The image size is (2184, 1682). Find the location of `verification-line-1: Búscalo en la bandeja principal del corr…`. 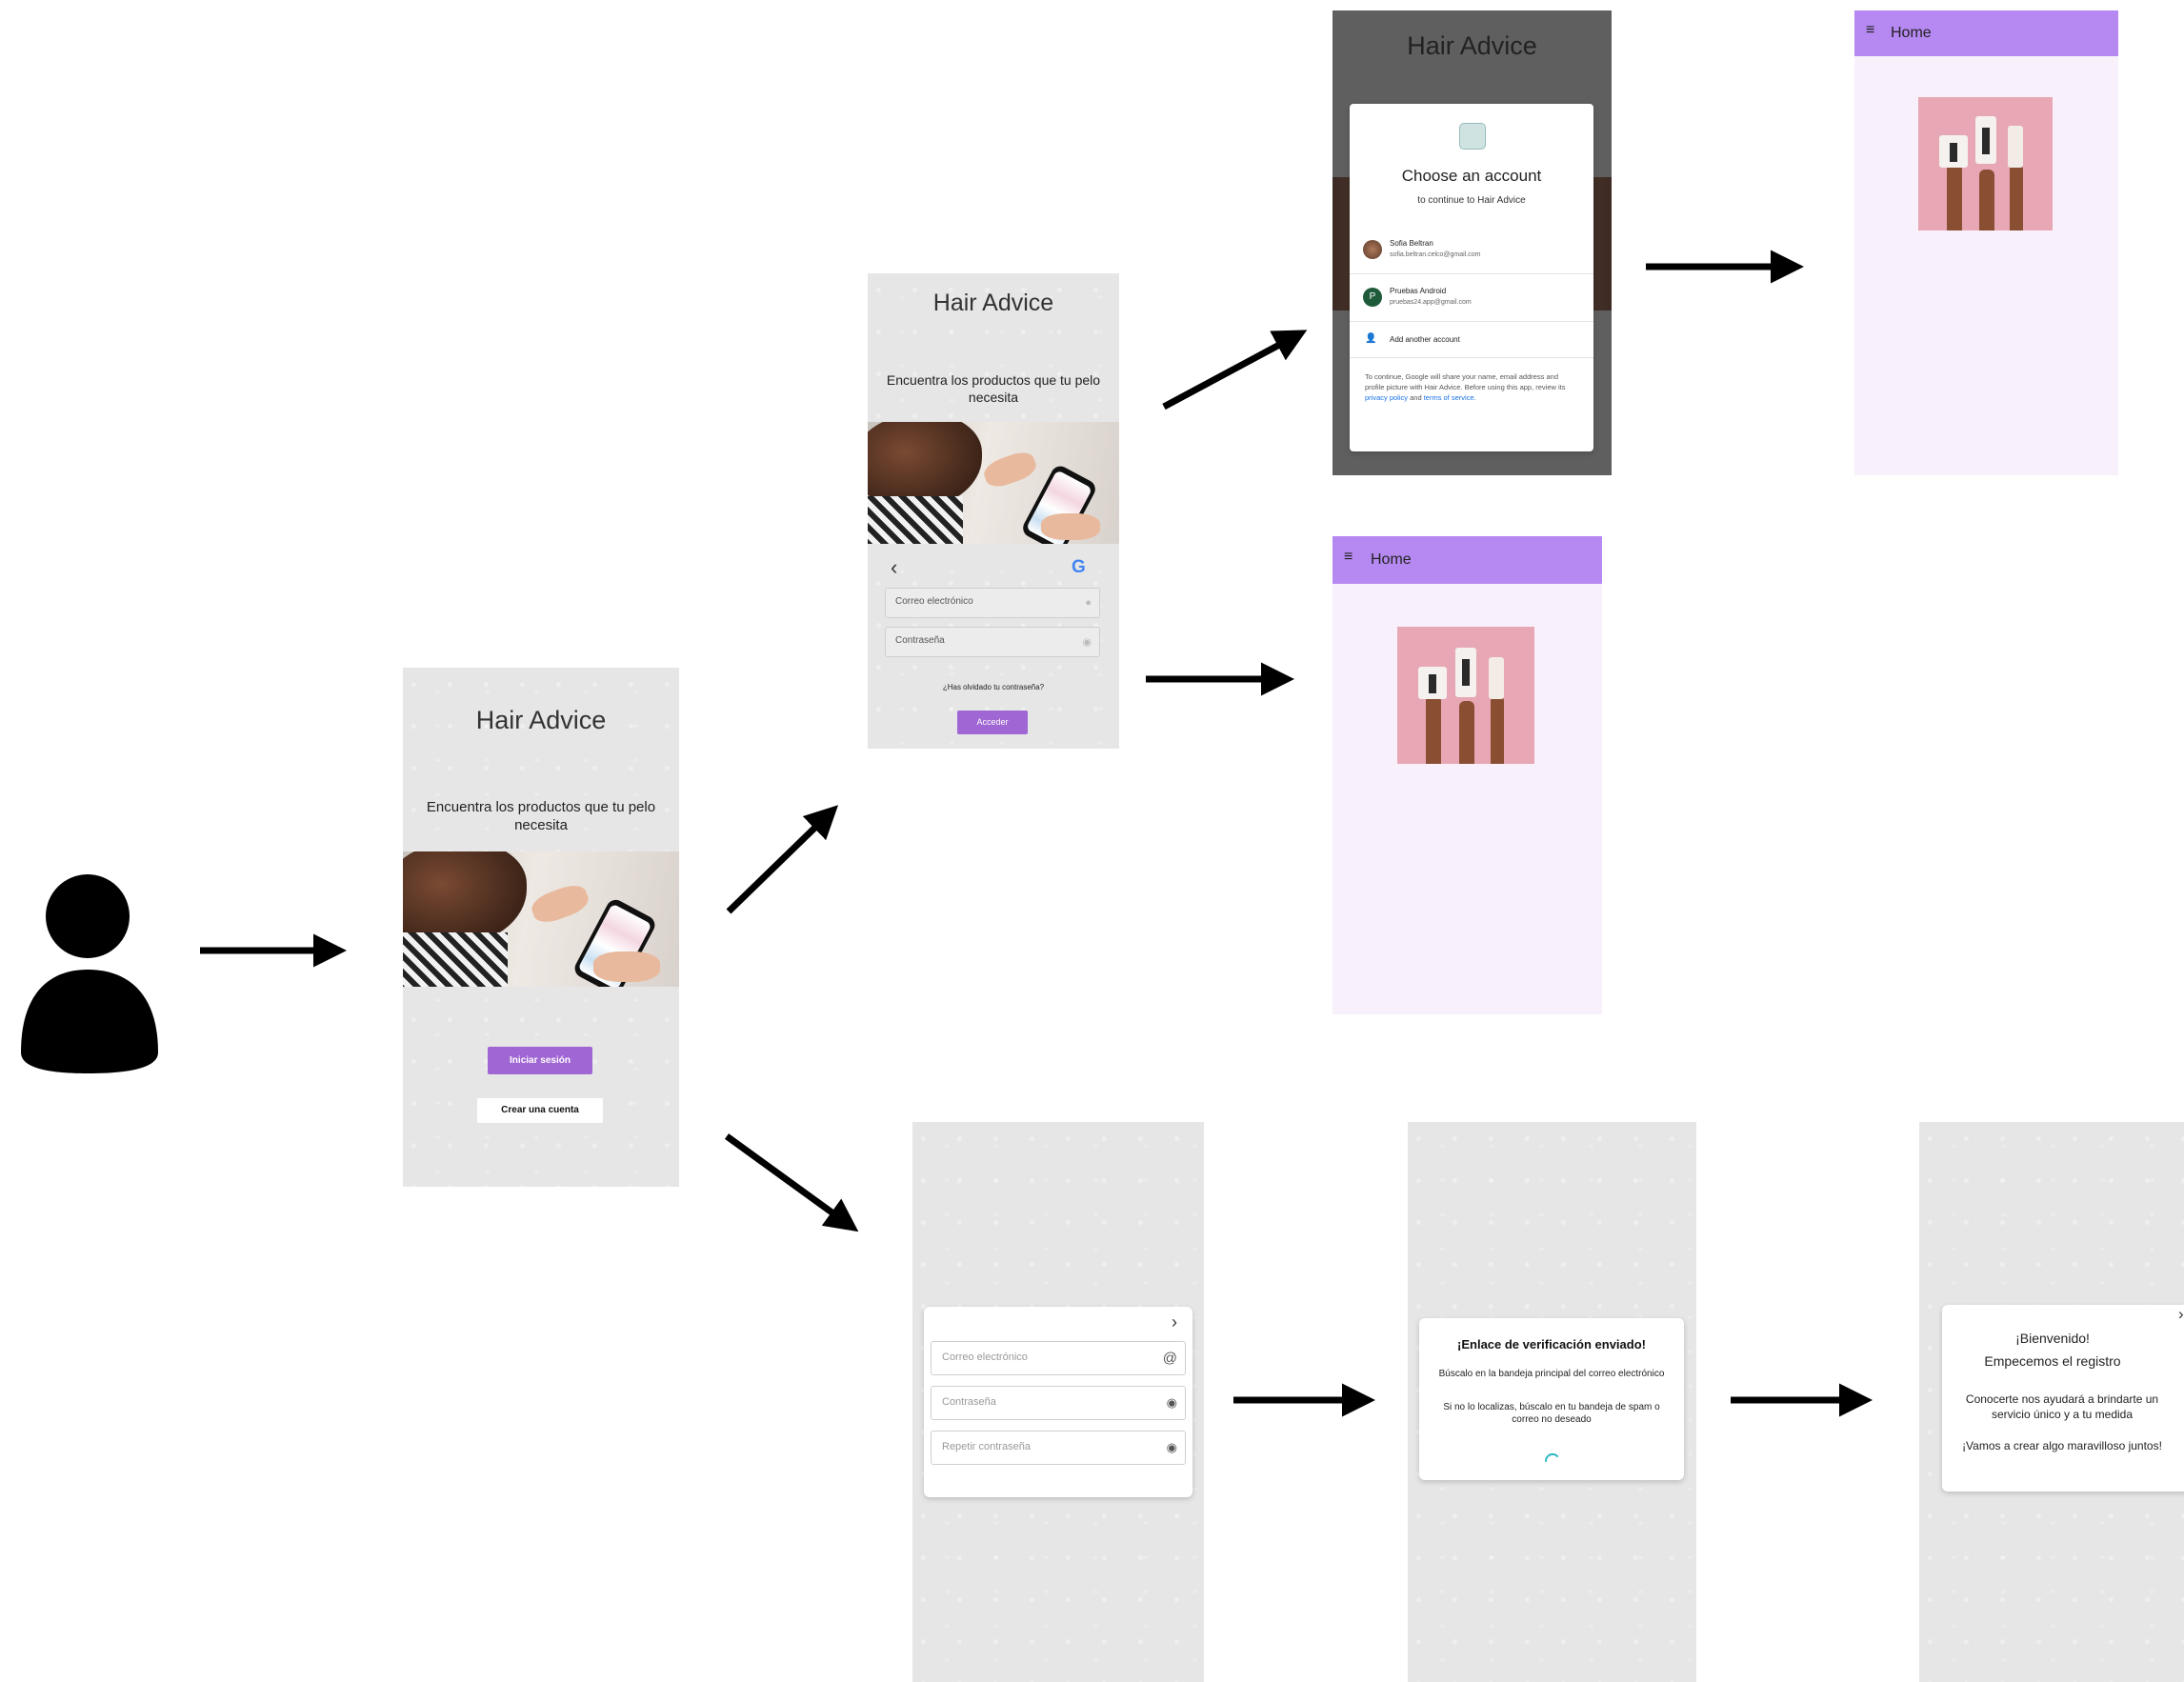

verification-line-1: Búscalo en la bandeja principal del corr… is located at coordinates (1551, 1374).